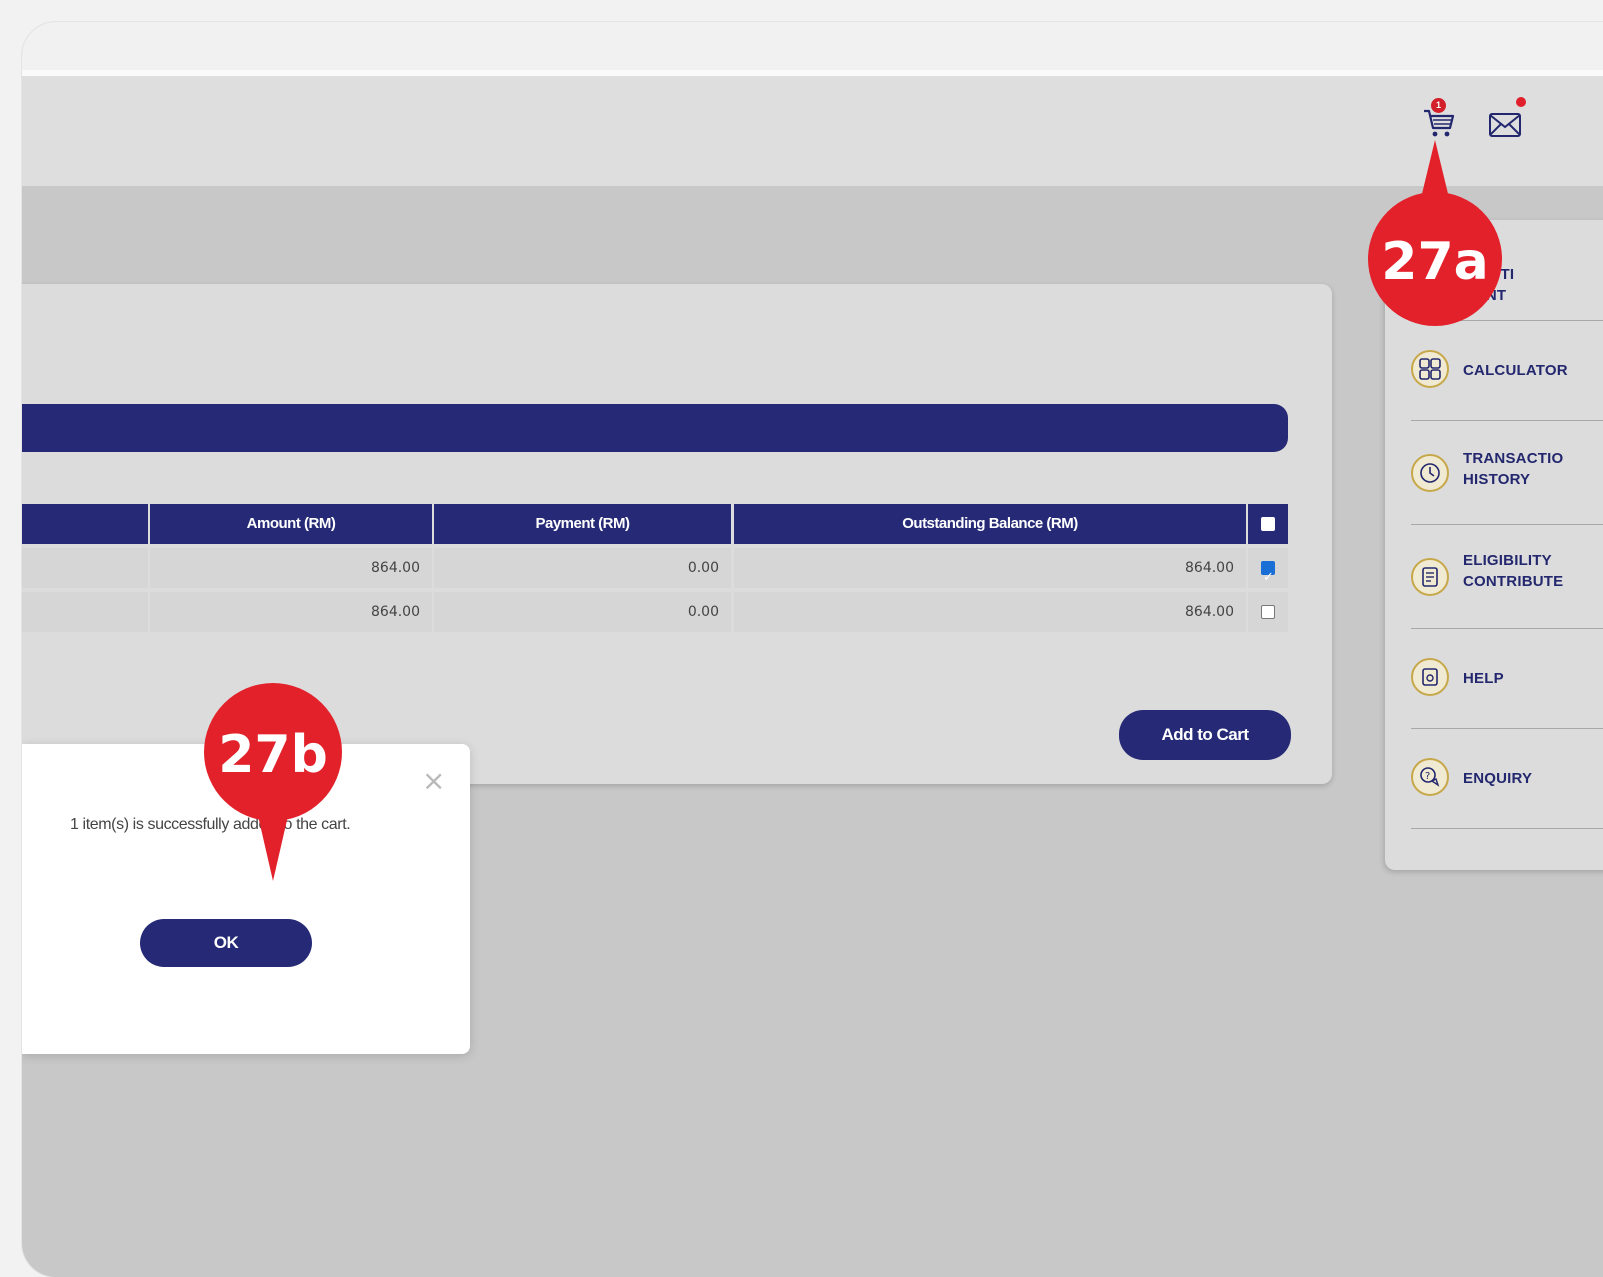  I want to click on document-icon, so click(1430, 577).